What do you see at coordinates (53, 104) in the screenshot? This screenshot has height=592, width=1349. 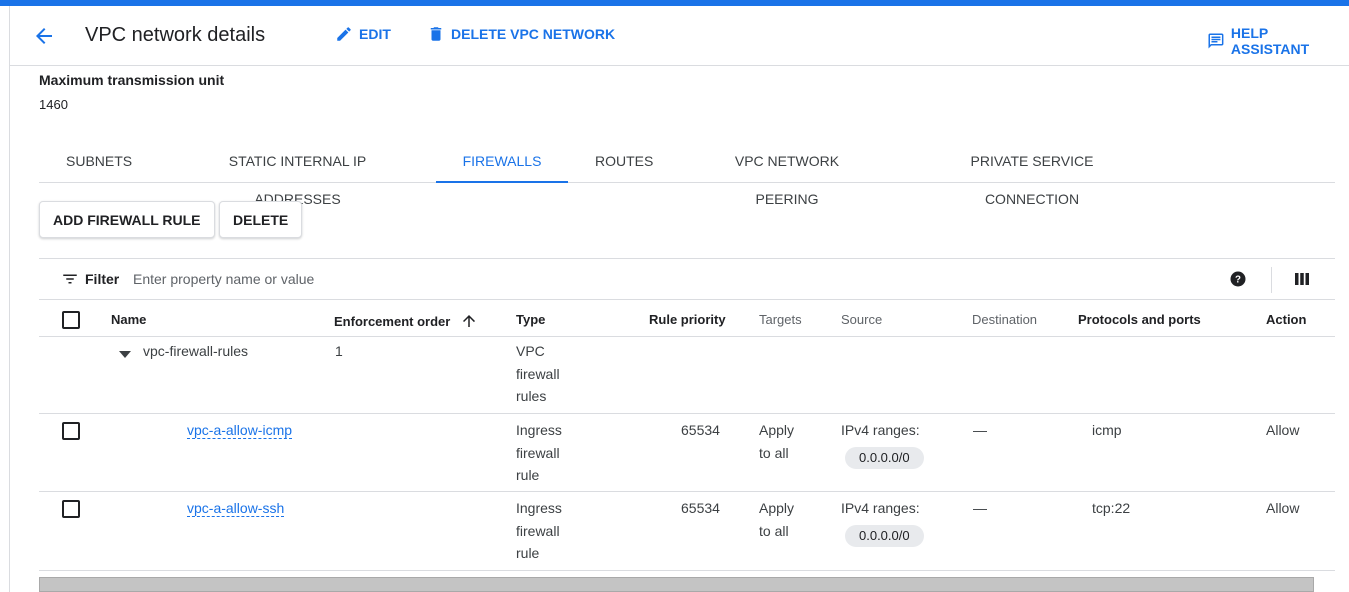 I see `mtu-value: 1460` at bounding box center [53, 104].